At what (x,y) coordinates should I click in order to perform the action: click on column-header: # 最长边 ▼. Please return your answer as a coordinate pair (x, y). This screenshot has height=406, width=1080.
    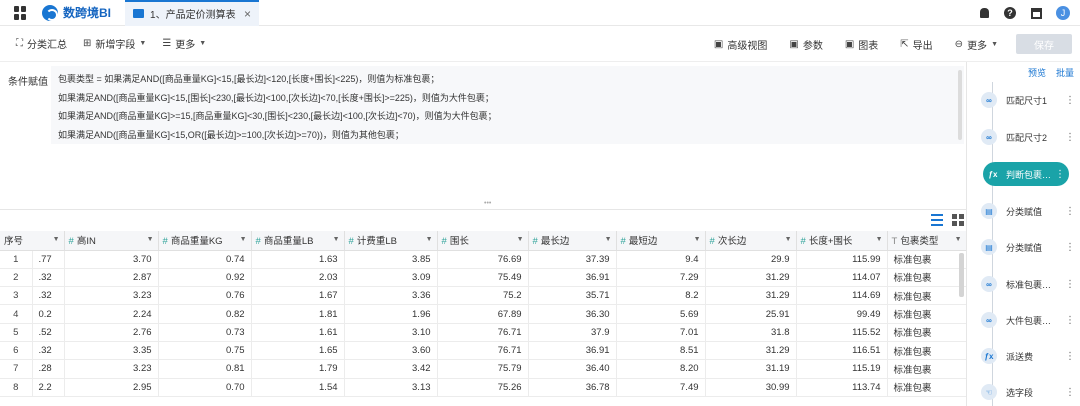
    Looking at the image, I should click on (572, 241).